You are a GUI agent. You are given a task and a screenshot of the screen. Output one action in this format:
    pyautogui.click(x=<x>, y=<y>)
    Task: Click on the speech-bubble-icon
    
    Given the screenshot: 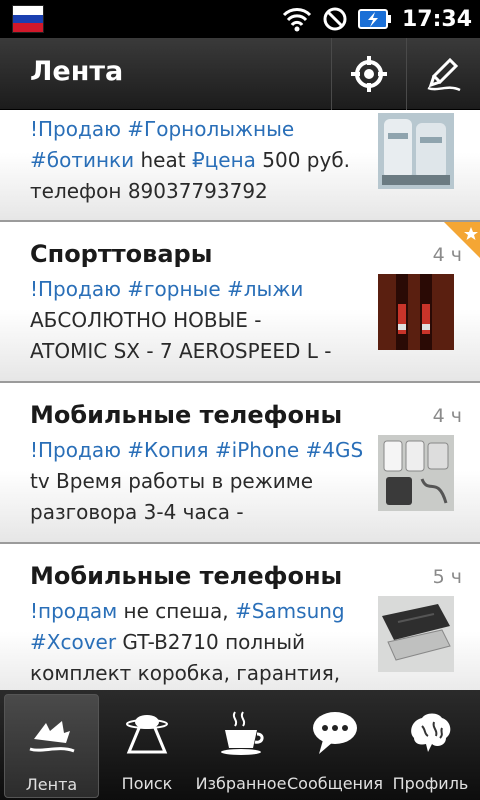 What is the action you would take?
    pyautogui.click(x=335, y=733)
    